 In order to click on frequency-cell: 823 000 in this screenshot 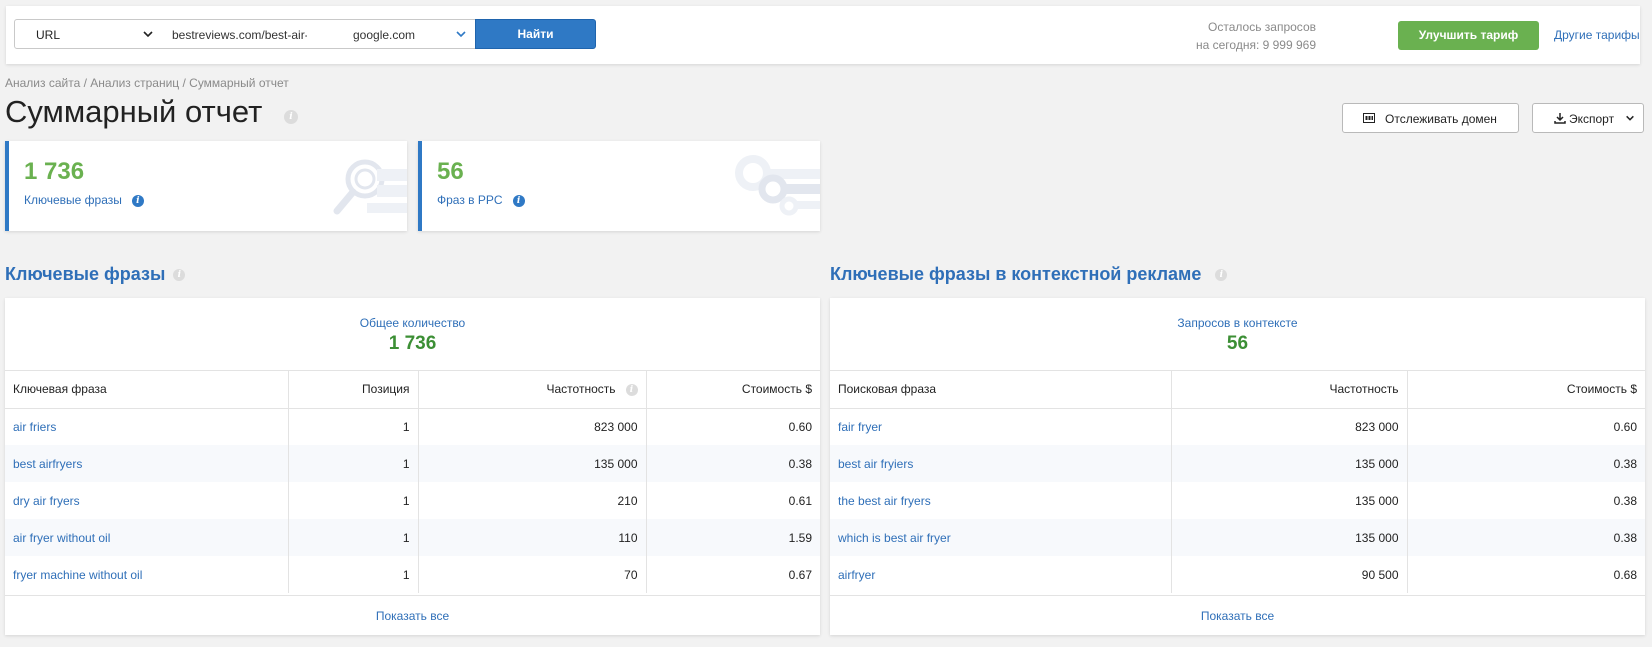, I will do `click(532, 426)`.